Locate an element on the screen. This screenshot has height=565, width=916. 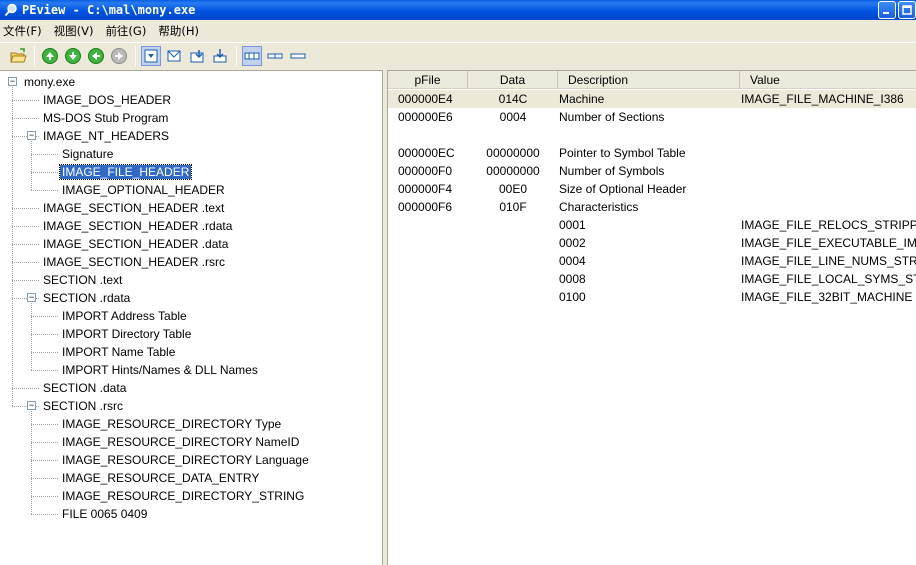
tree-item: SECTION .data is located at coordinates (84, 388).